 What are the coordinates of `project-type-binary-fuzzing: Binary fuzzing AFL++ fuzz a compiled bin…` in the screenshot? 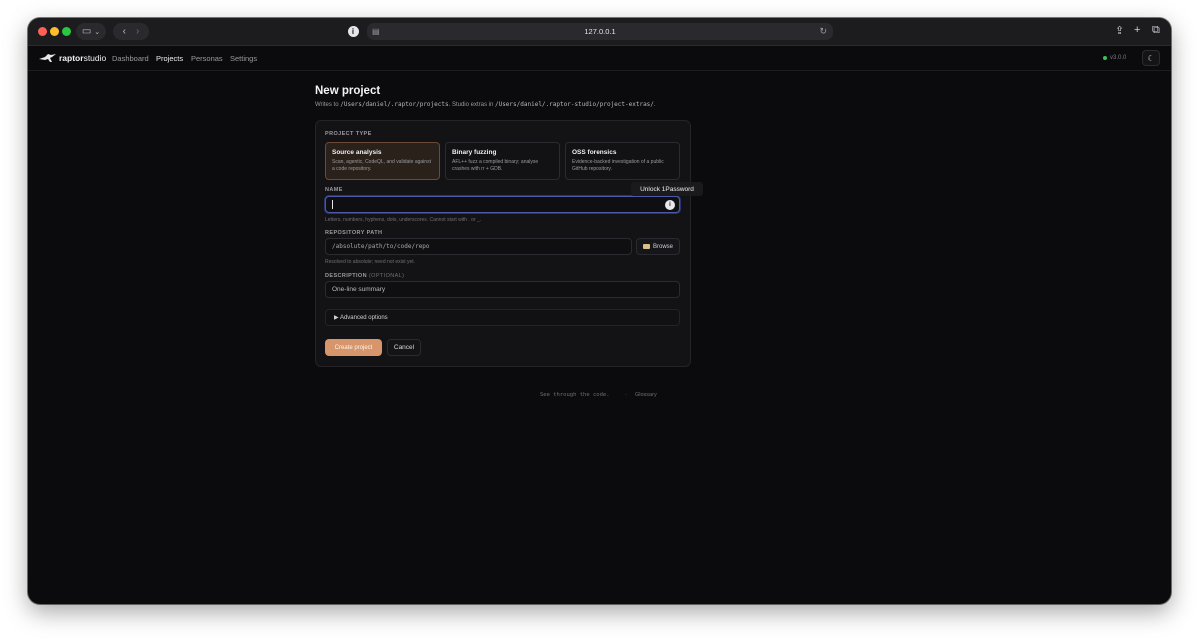 It's located at (502, 161).